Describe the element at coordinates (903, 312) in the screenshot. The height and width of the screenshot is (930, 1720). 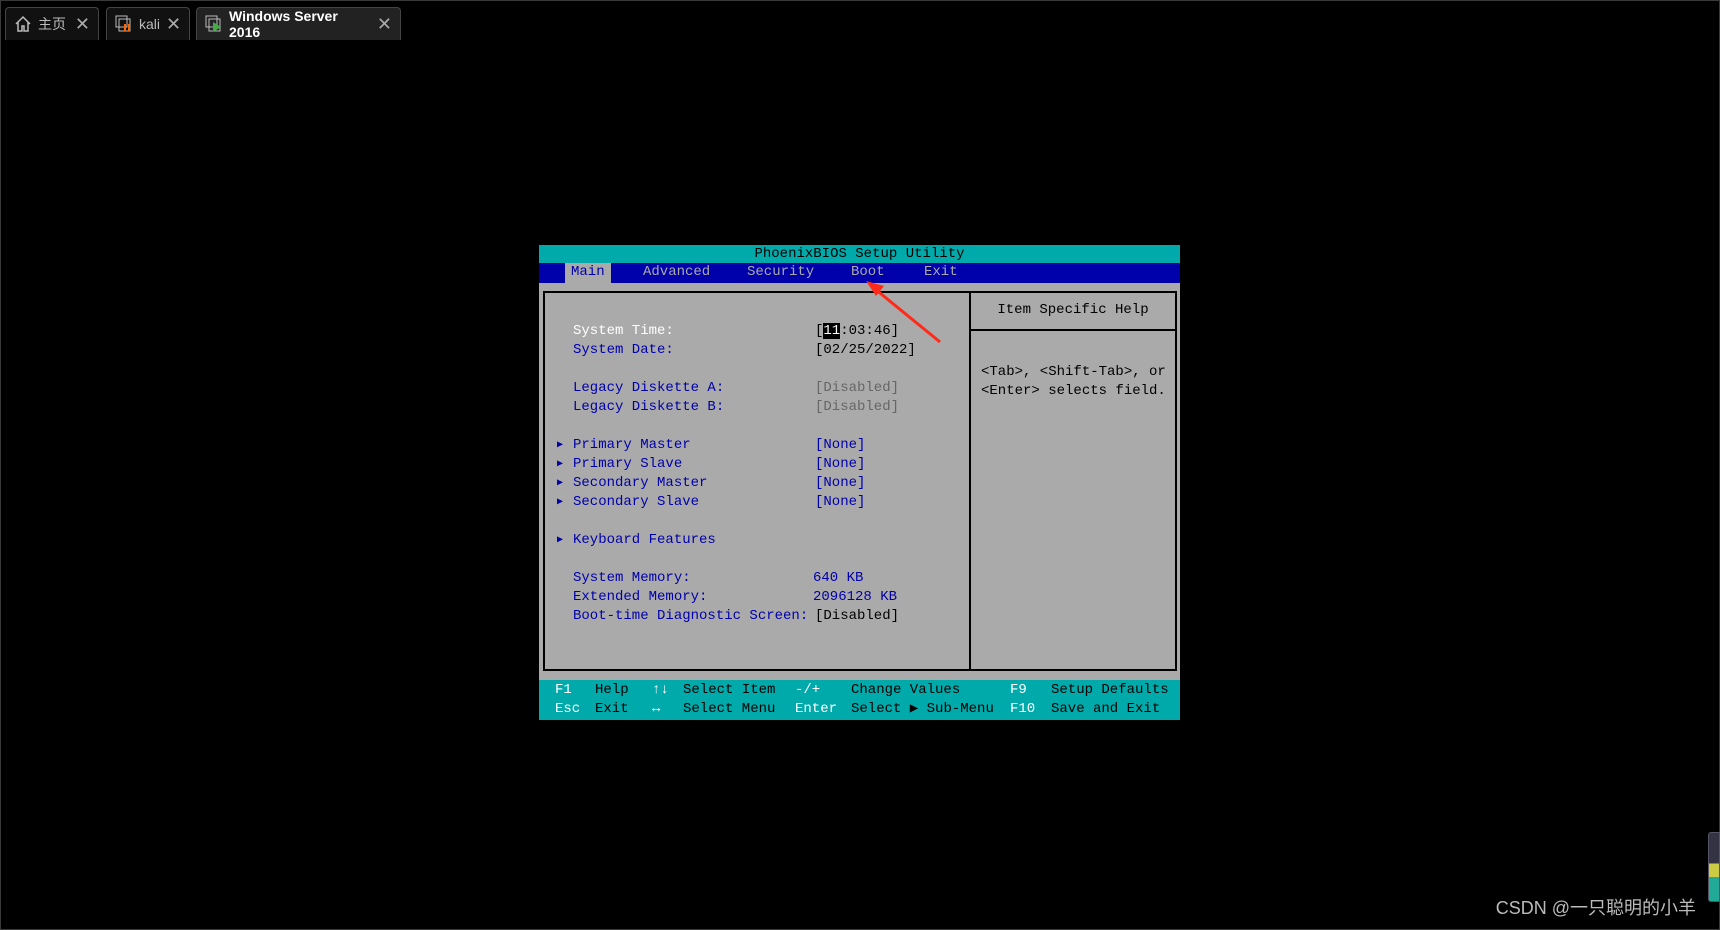
I see `annotation-arrow-icon` at that location.